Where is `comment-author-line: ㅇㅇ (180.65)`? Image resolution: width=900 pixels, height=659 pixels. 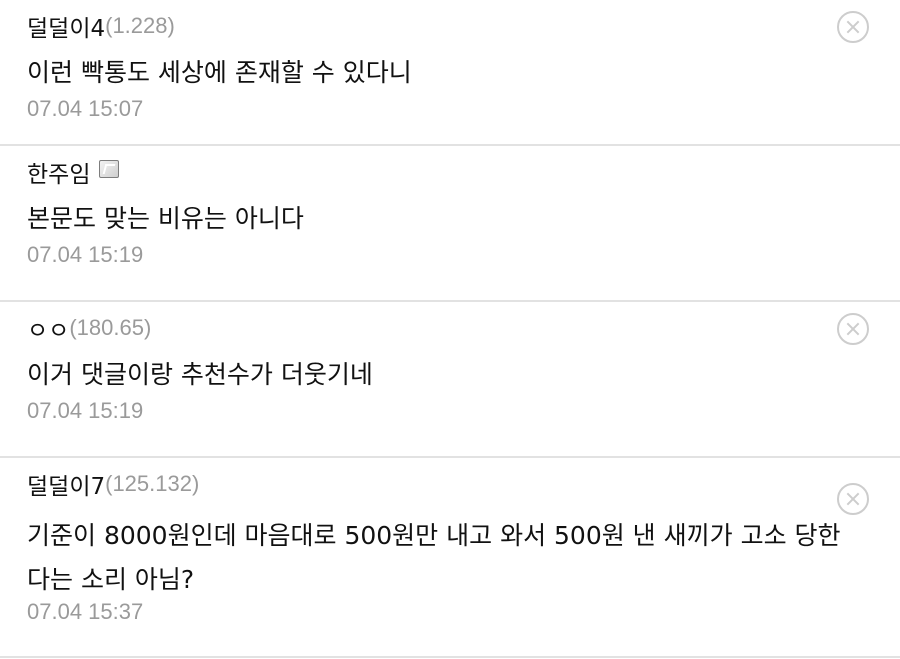
comment-author-line: ㅇㅇ (180.65) is located at coordinates (89, 328).